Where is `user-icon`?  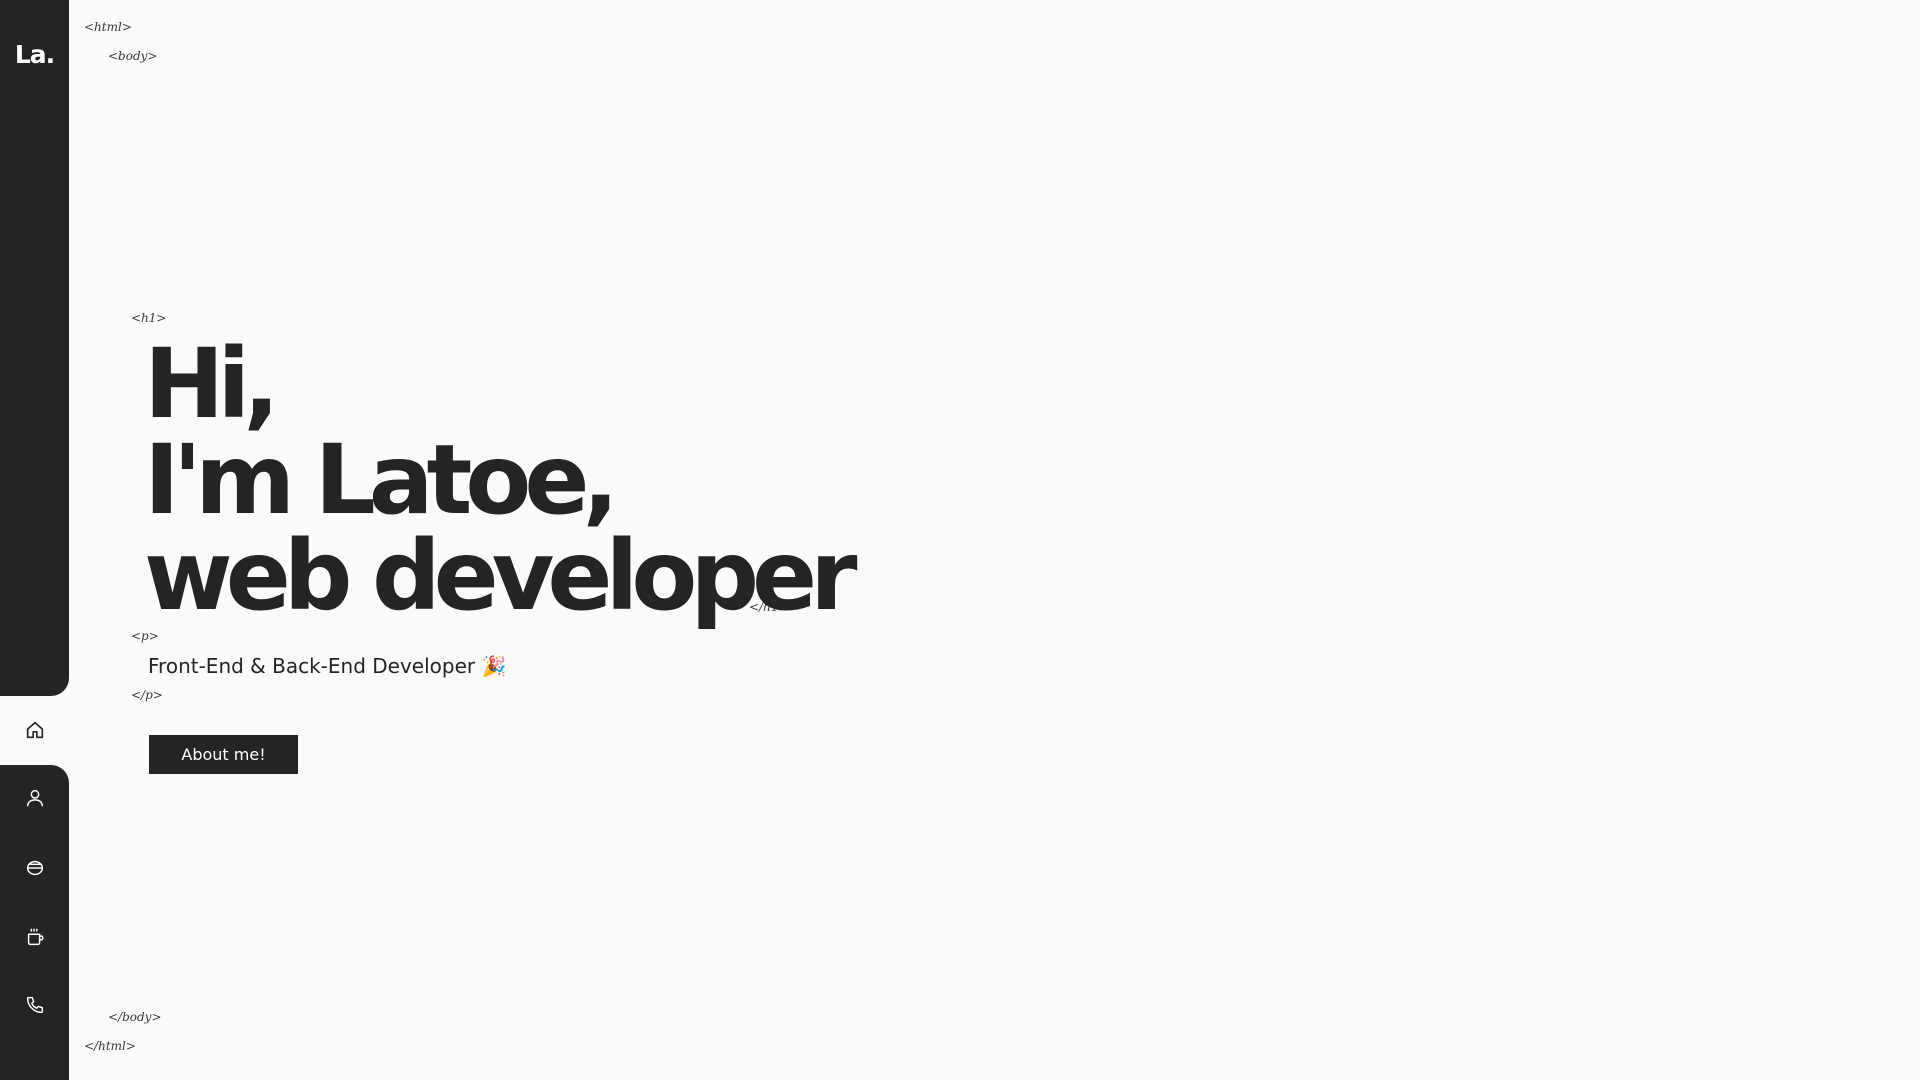 user-icon is located at coordinates (34, 798).